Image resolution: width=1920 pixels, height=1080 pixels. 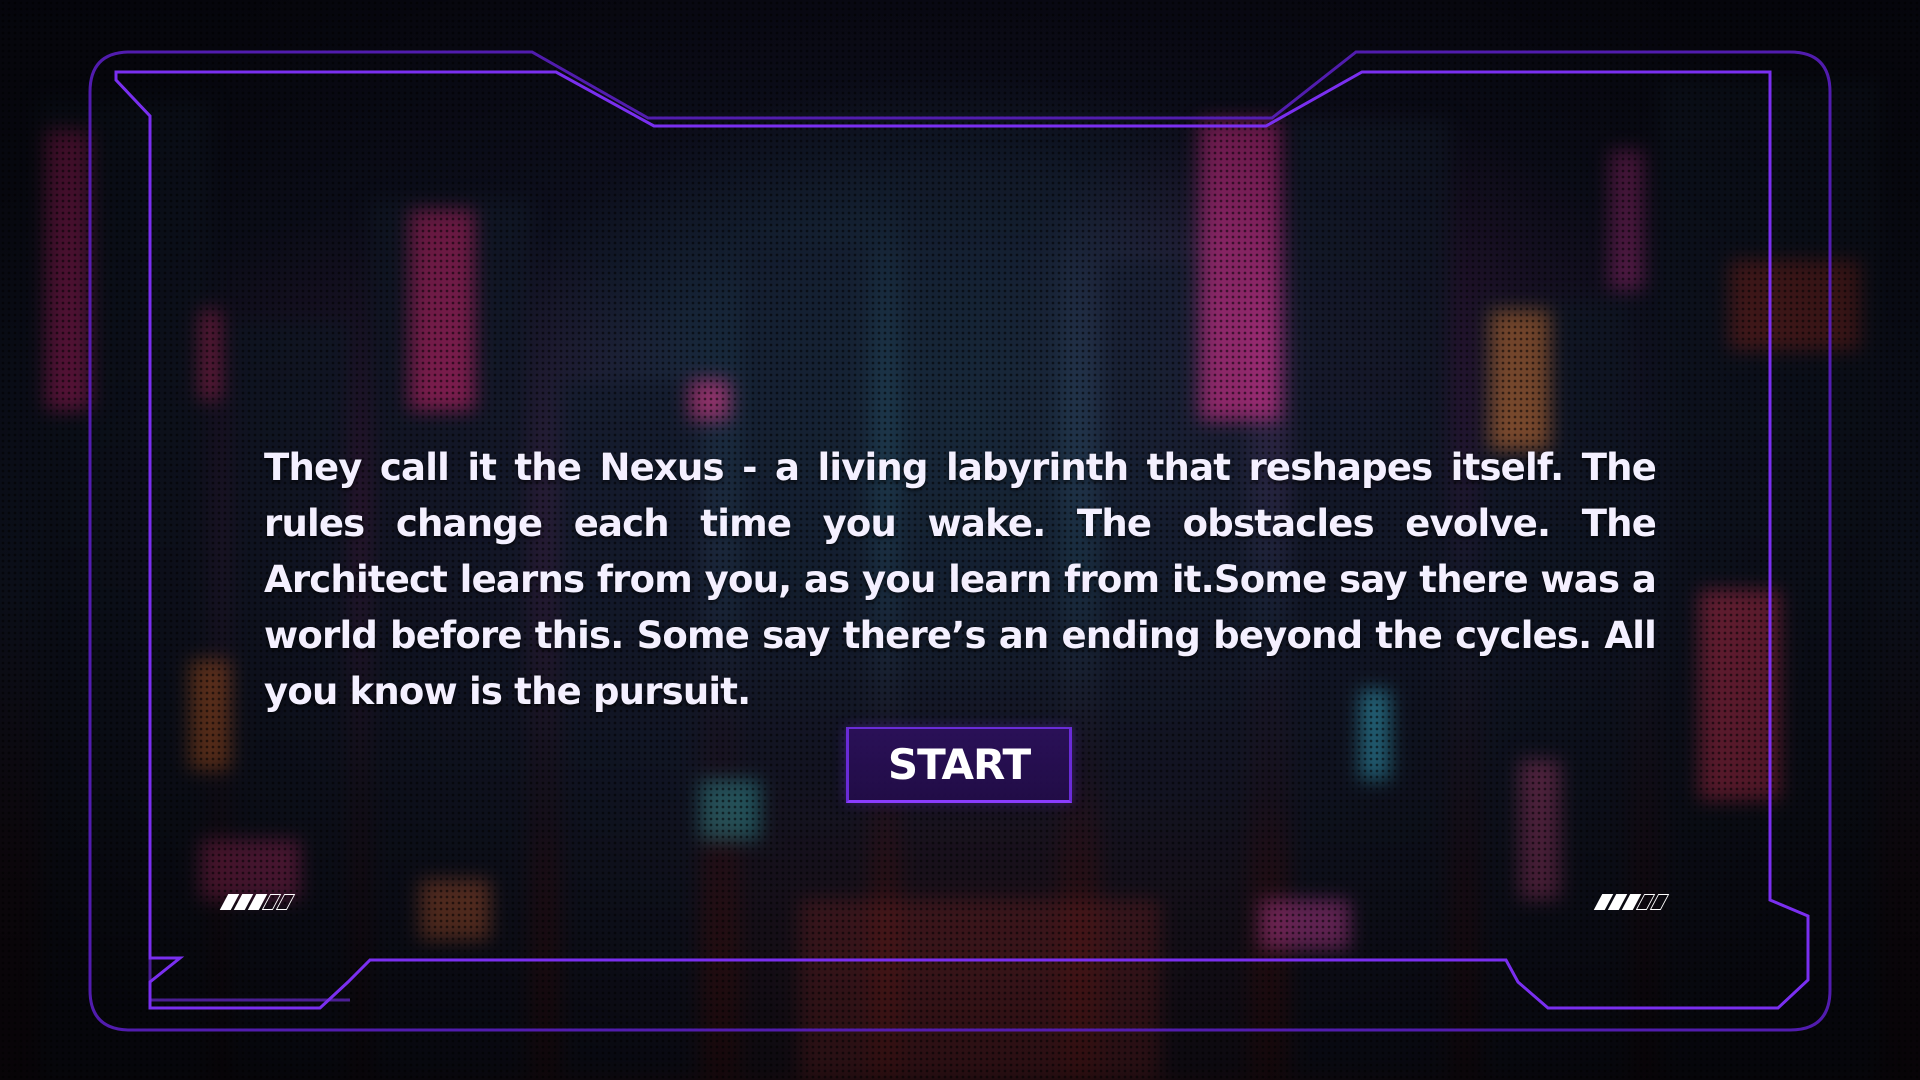 I want to click on right-progress-indicator, so click(x=1631, y=902).